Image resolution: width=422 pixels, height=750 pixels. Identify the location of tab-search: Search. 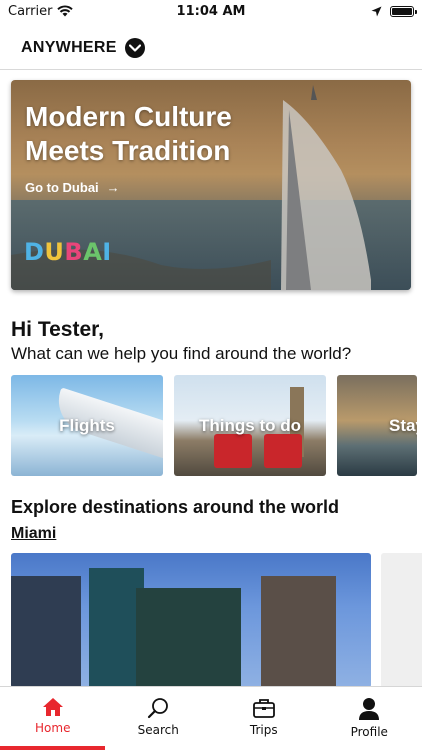
(159, 718).